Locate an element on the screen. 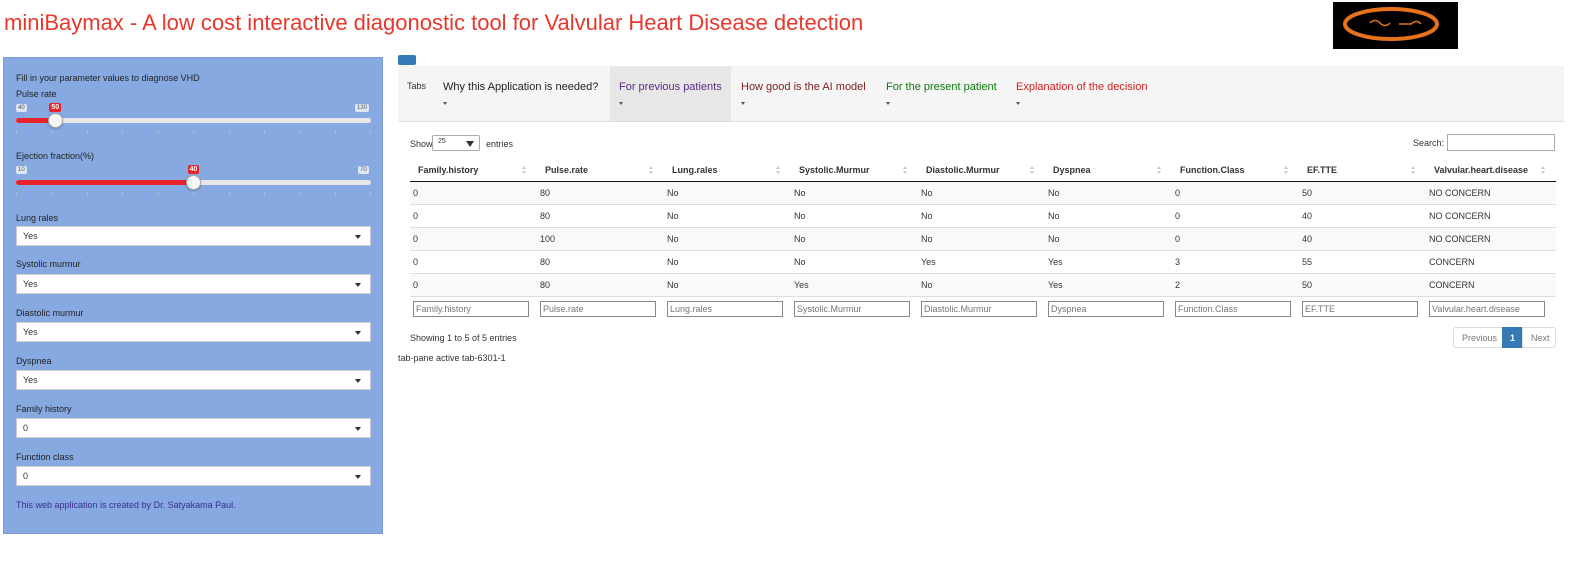 The image size is (1589, 566). search-input is located at coordinates (1501, 142).